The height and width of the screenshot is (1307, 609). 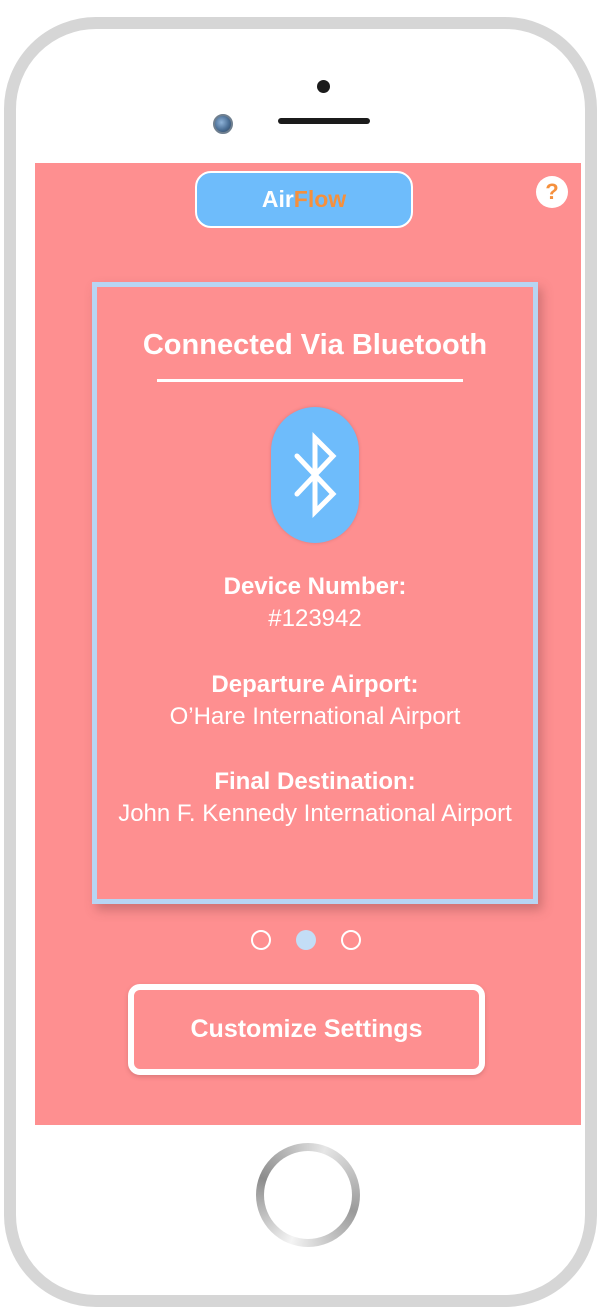 I want to click on bluetooth-icon, so click(x=315, y=475).